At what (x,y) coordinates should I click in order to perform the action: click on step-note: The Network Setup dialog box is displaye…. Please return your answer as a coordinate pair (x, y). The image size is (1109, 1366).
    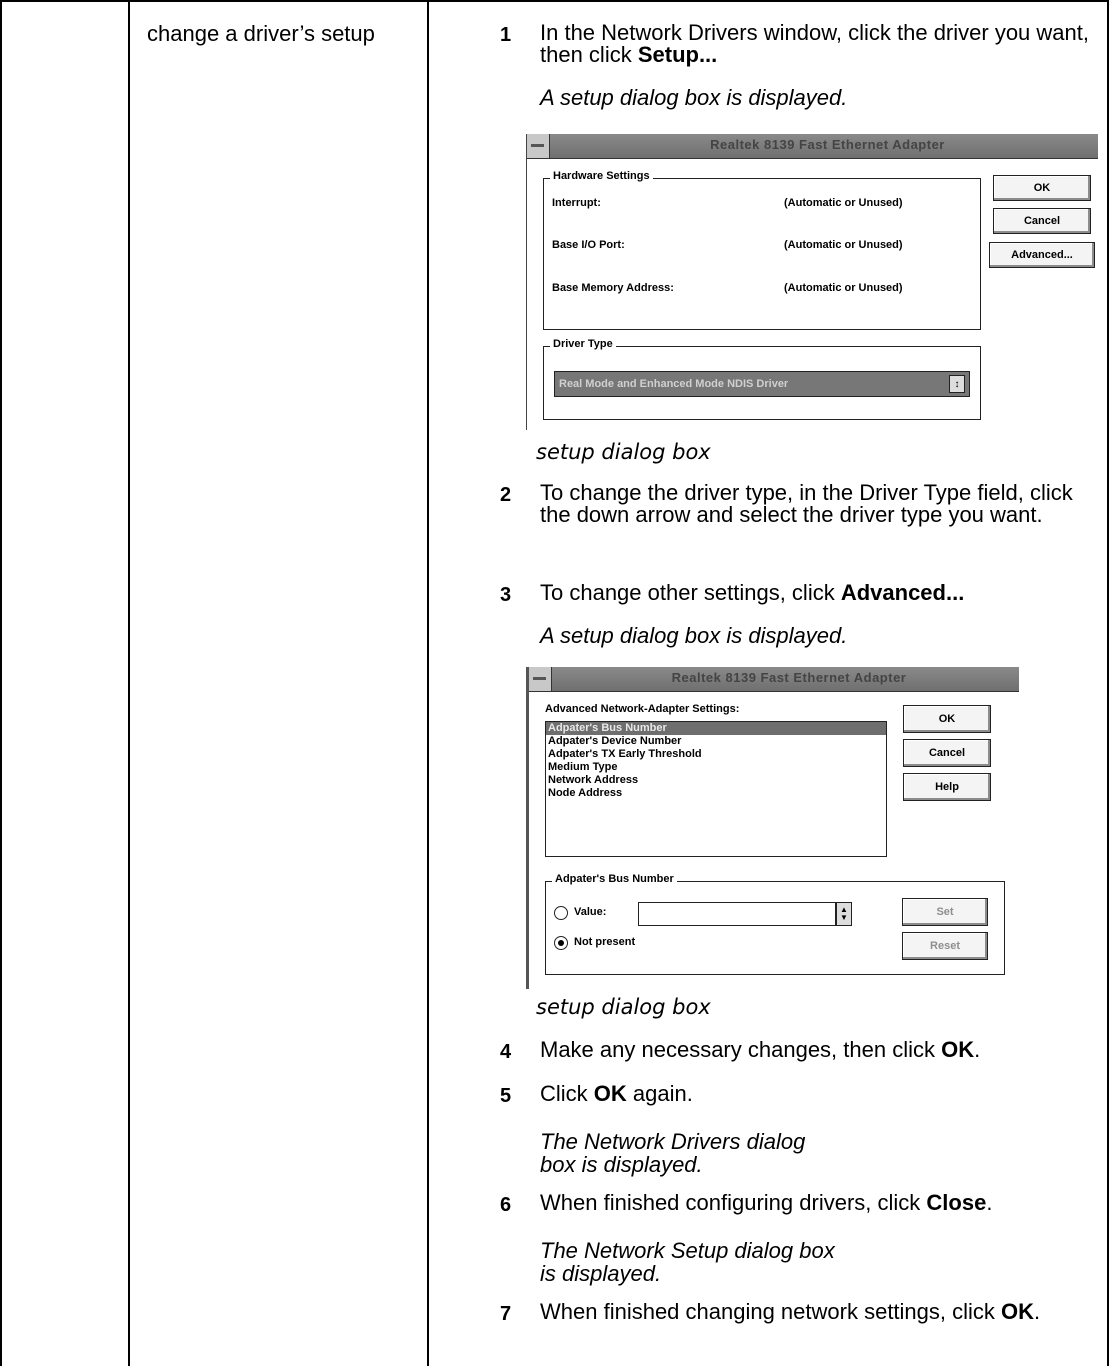
    Looking at the image, I should click on (687, 1262).